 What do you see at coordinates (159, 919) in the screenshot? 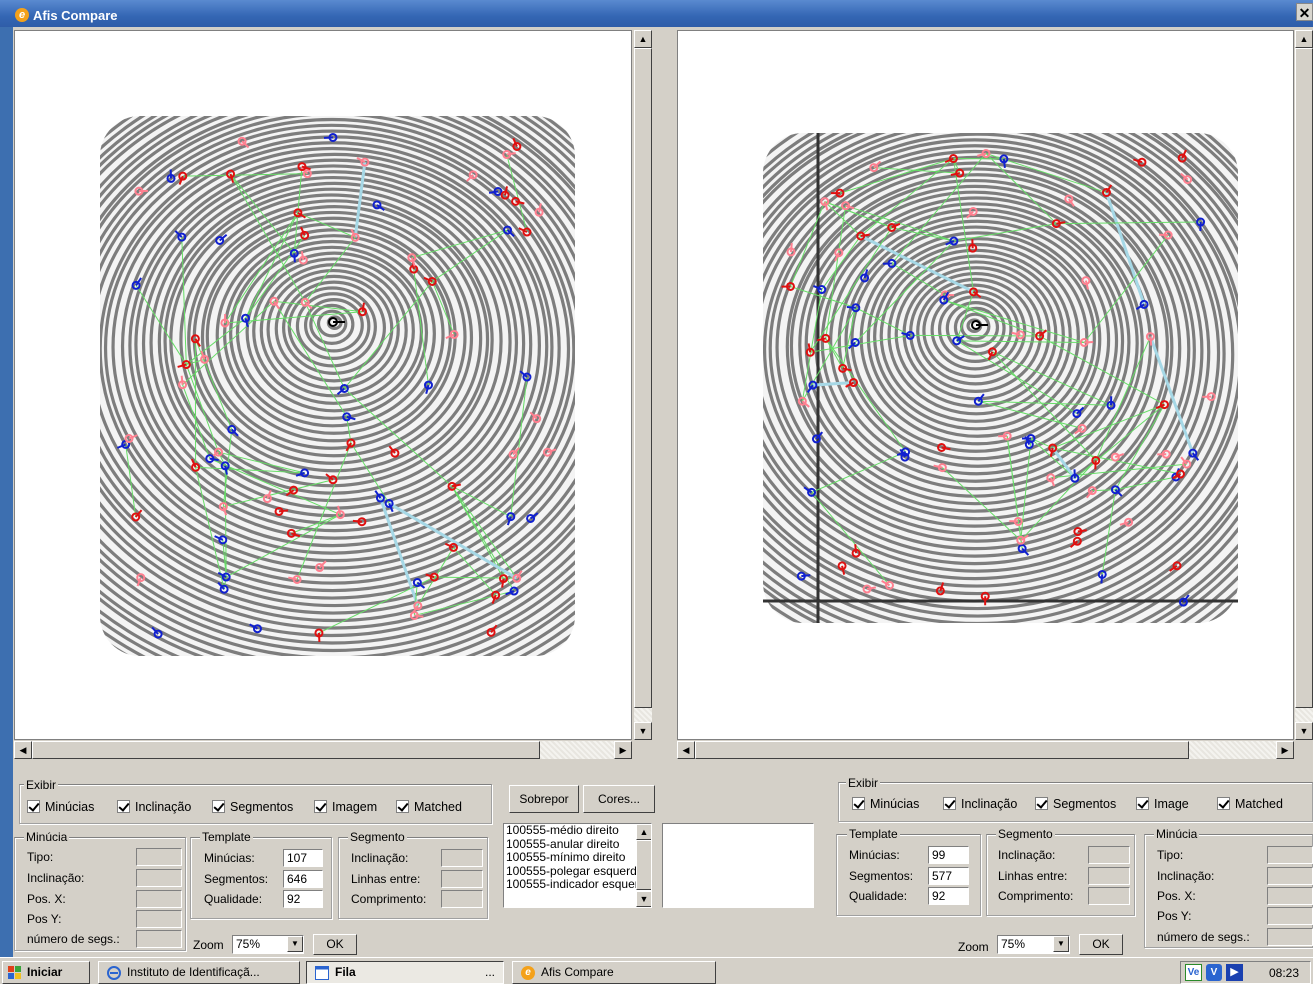
I see `left-minucia-posy-field` at bounding box center [159, 919].